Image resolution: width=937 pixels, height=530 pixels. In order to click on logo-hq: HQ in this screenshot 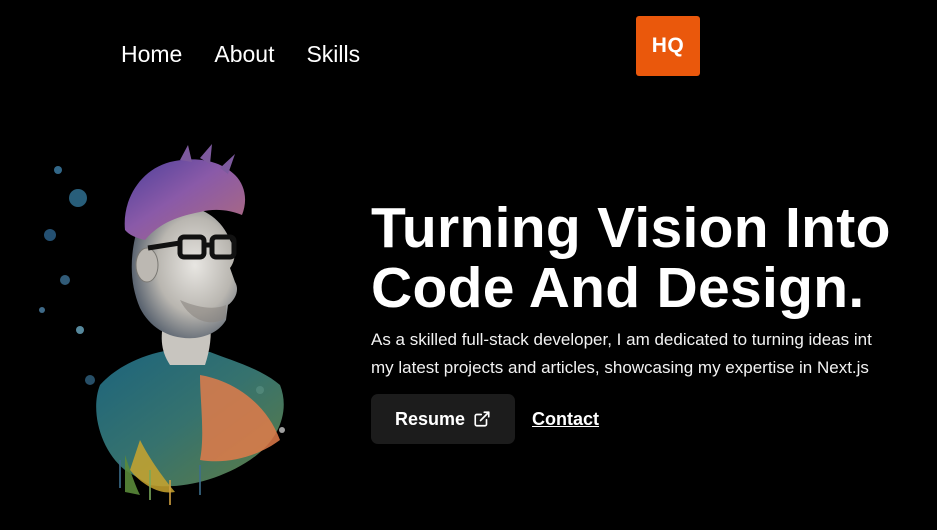, I will do `click(668, 46)`.